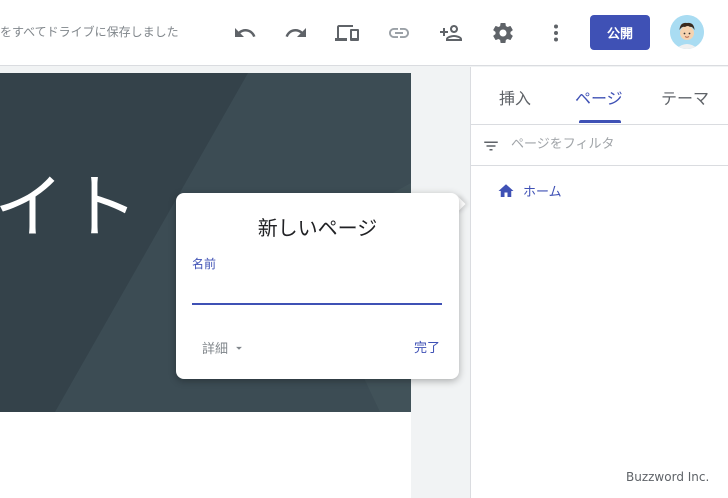  Describe the element at coordinates (71, 207) in the screenshot. I see `hero-title: イト` at that location.